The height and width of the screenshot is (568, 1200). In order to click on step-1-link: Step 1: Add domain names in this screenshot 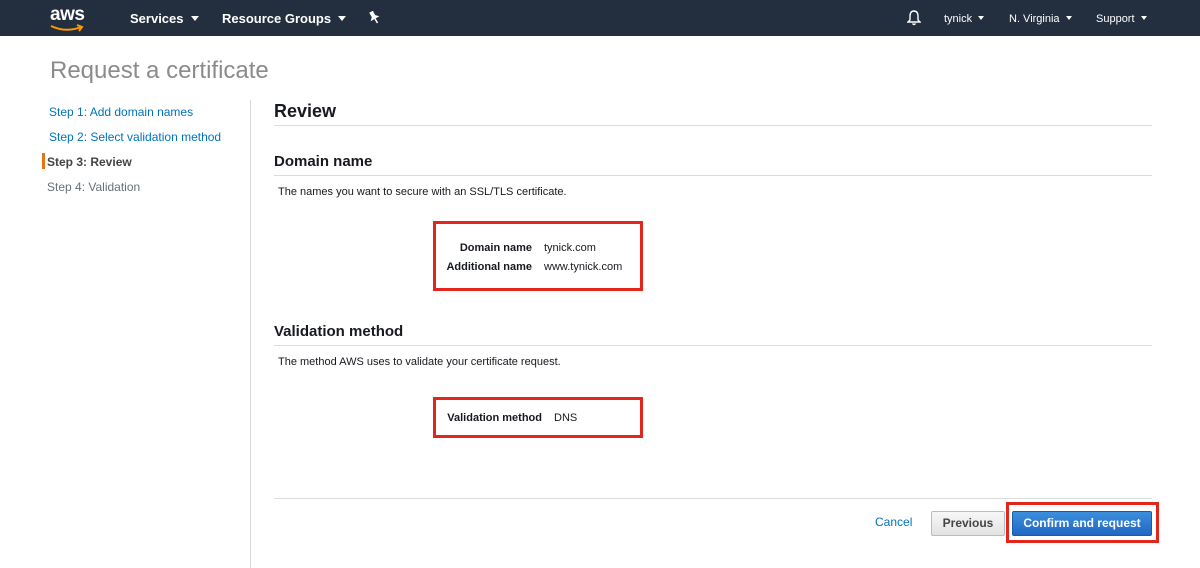, I will do `click(121, 112)`.